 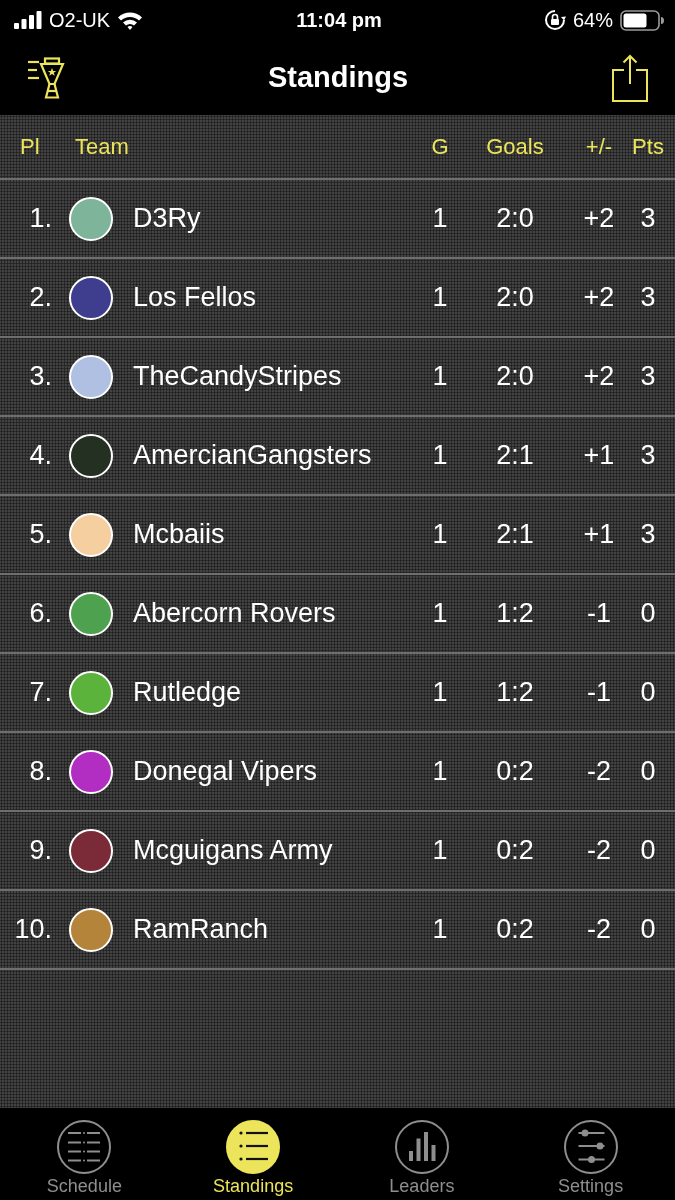 I want to click on clock-time: 11:04 pm, so click(x=339, y=20).